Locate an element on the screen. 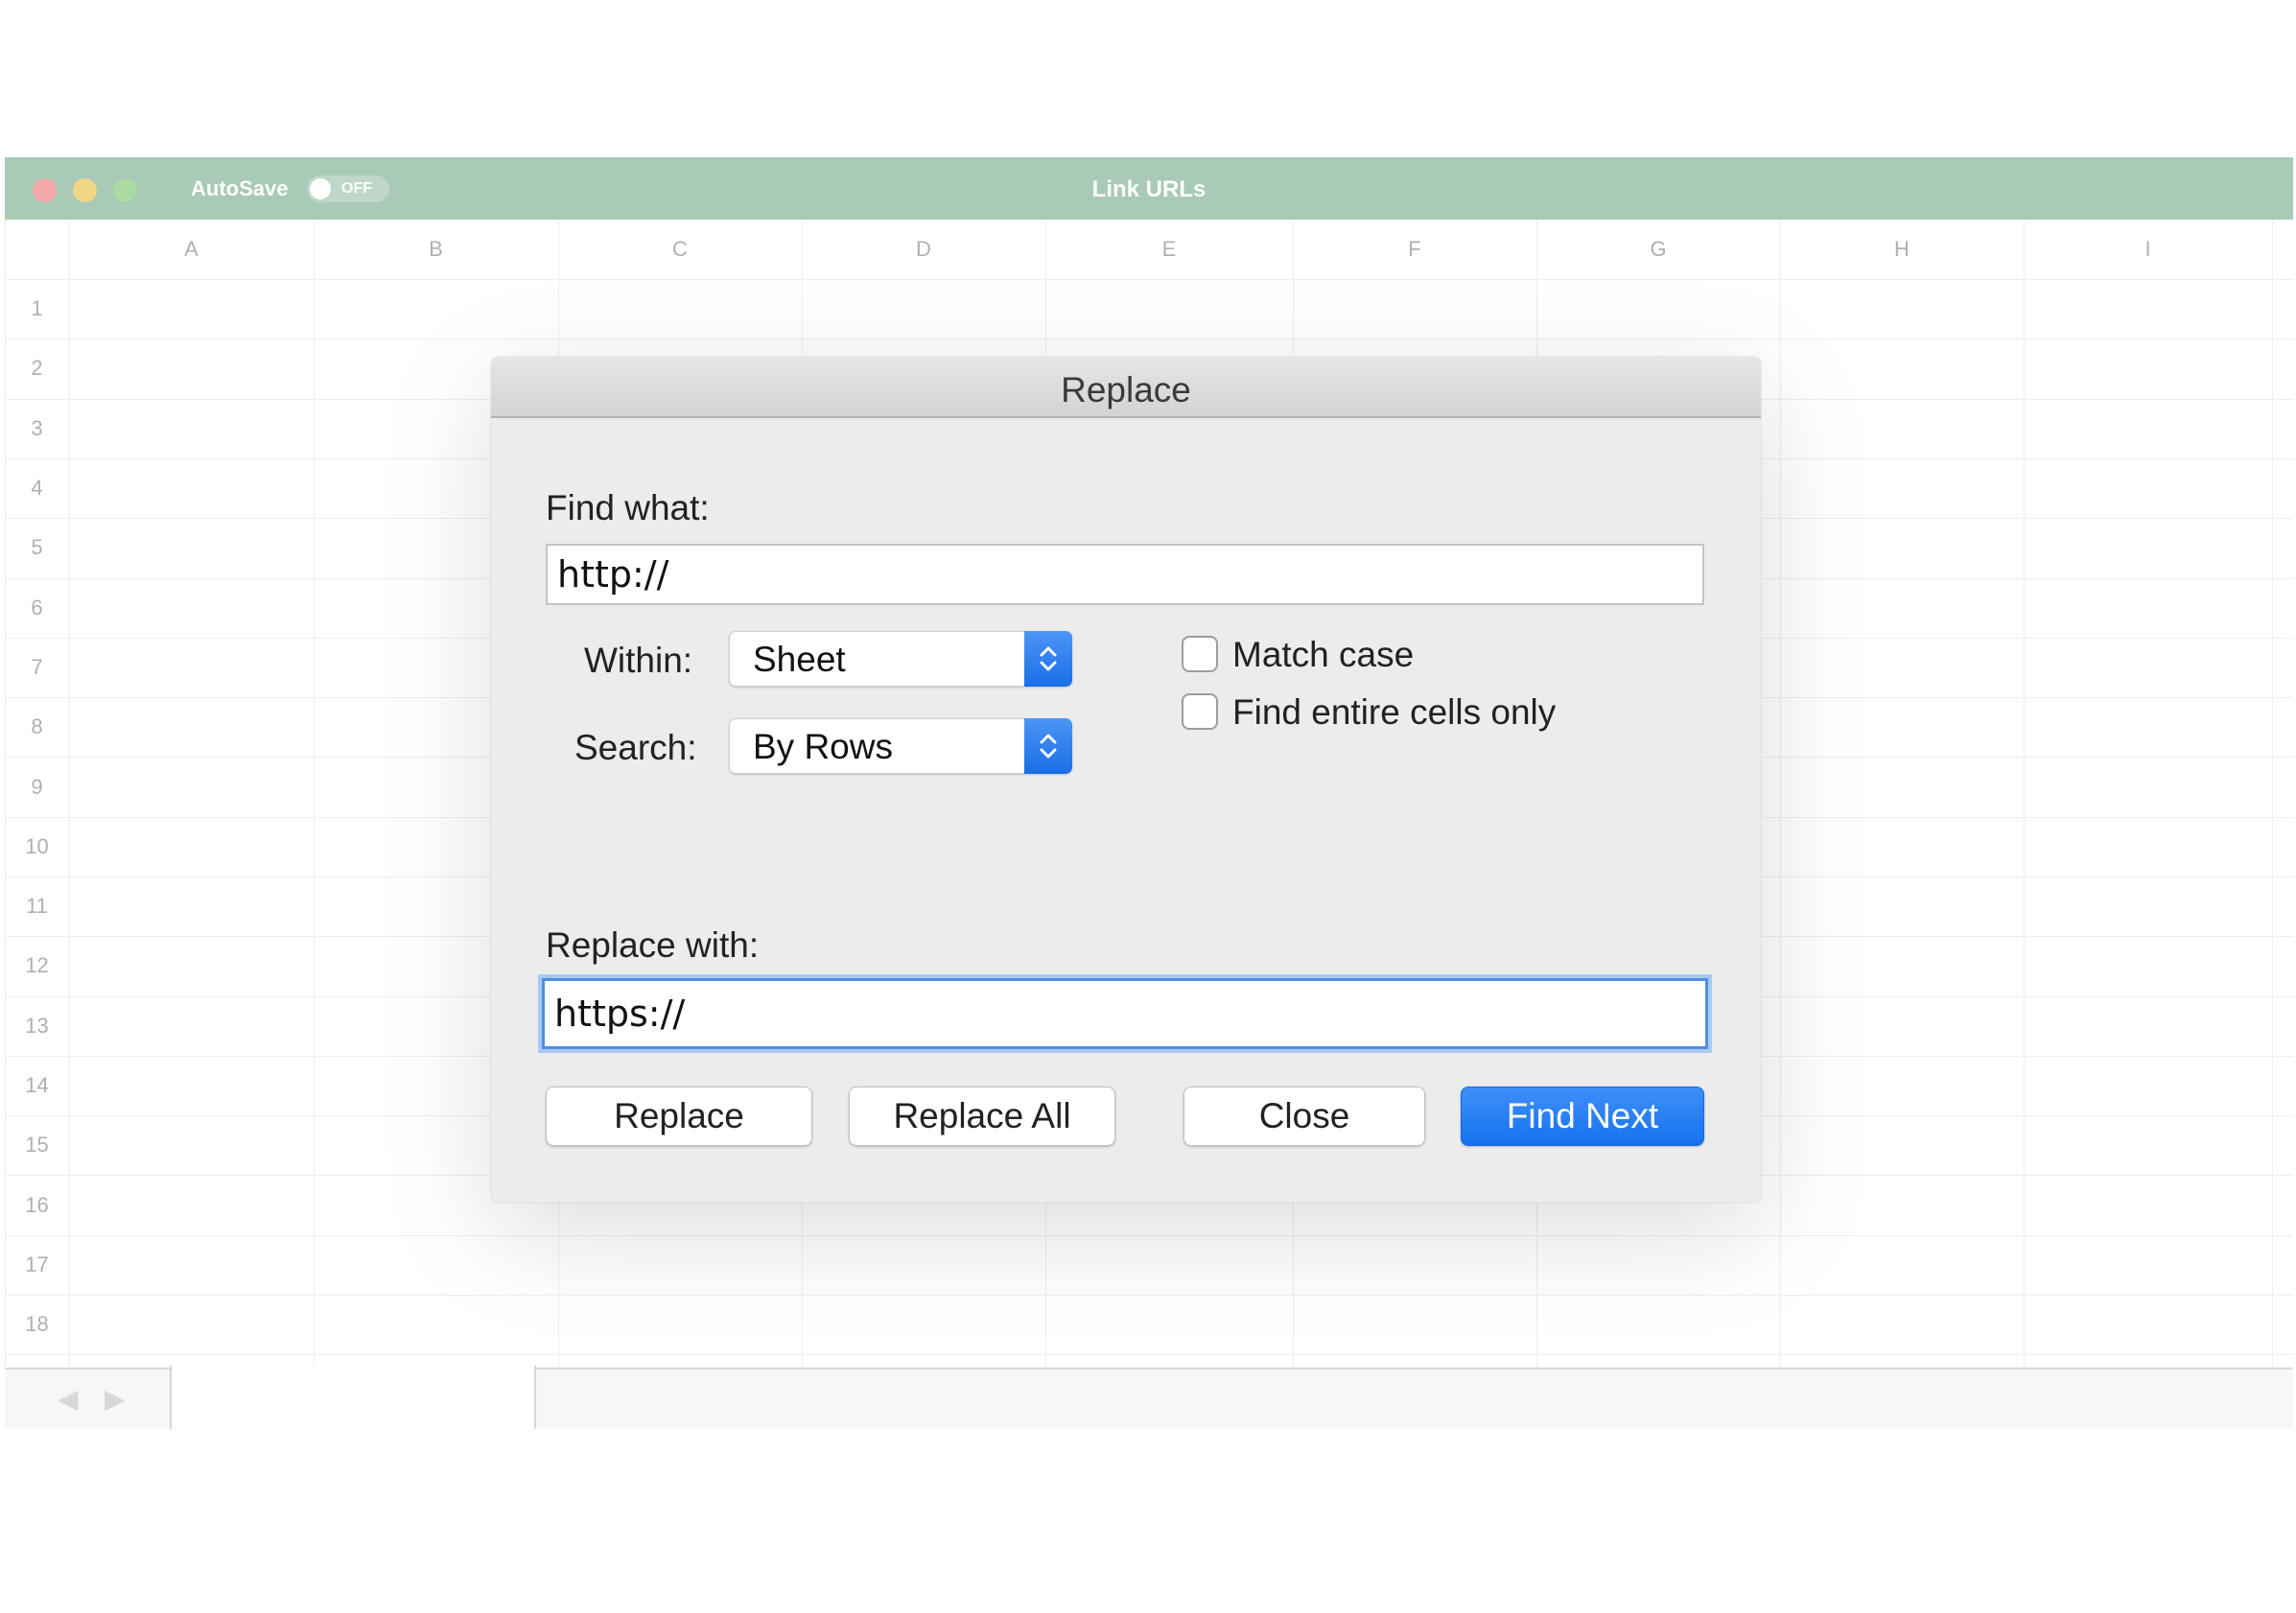  row-header: 13 is located at coordinates (37, 1026).